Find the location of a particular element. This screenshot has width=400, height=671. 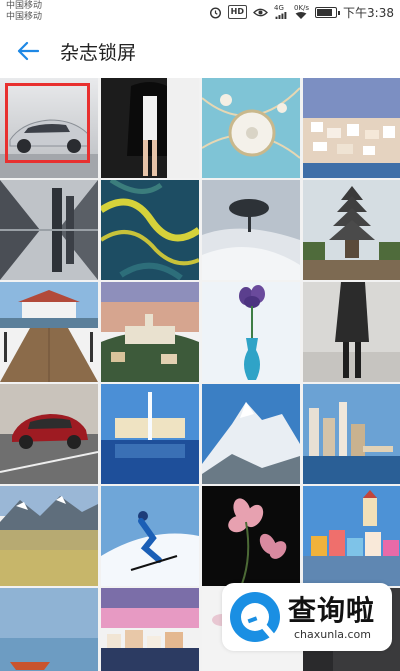

wallpaper-tile-volcano-lake is located at coordinates (49, 536).